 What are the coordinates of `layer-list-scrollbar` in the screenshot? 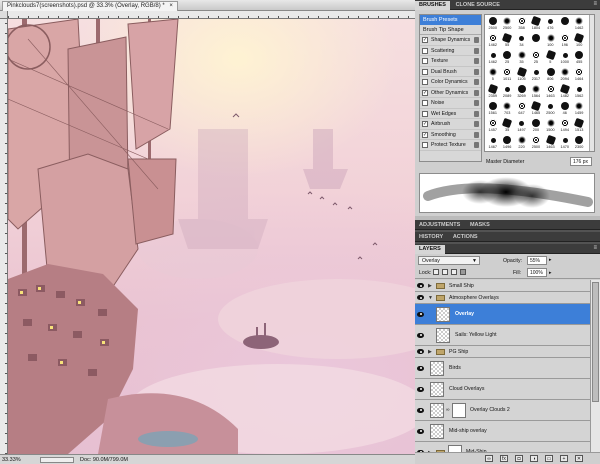 It's located at (595, 366).